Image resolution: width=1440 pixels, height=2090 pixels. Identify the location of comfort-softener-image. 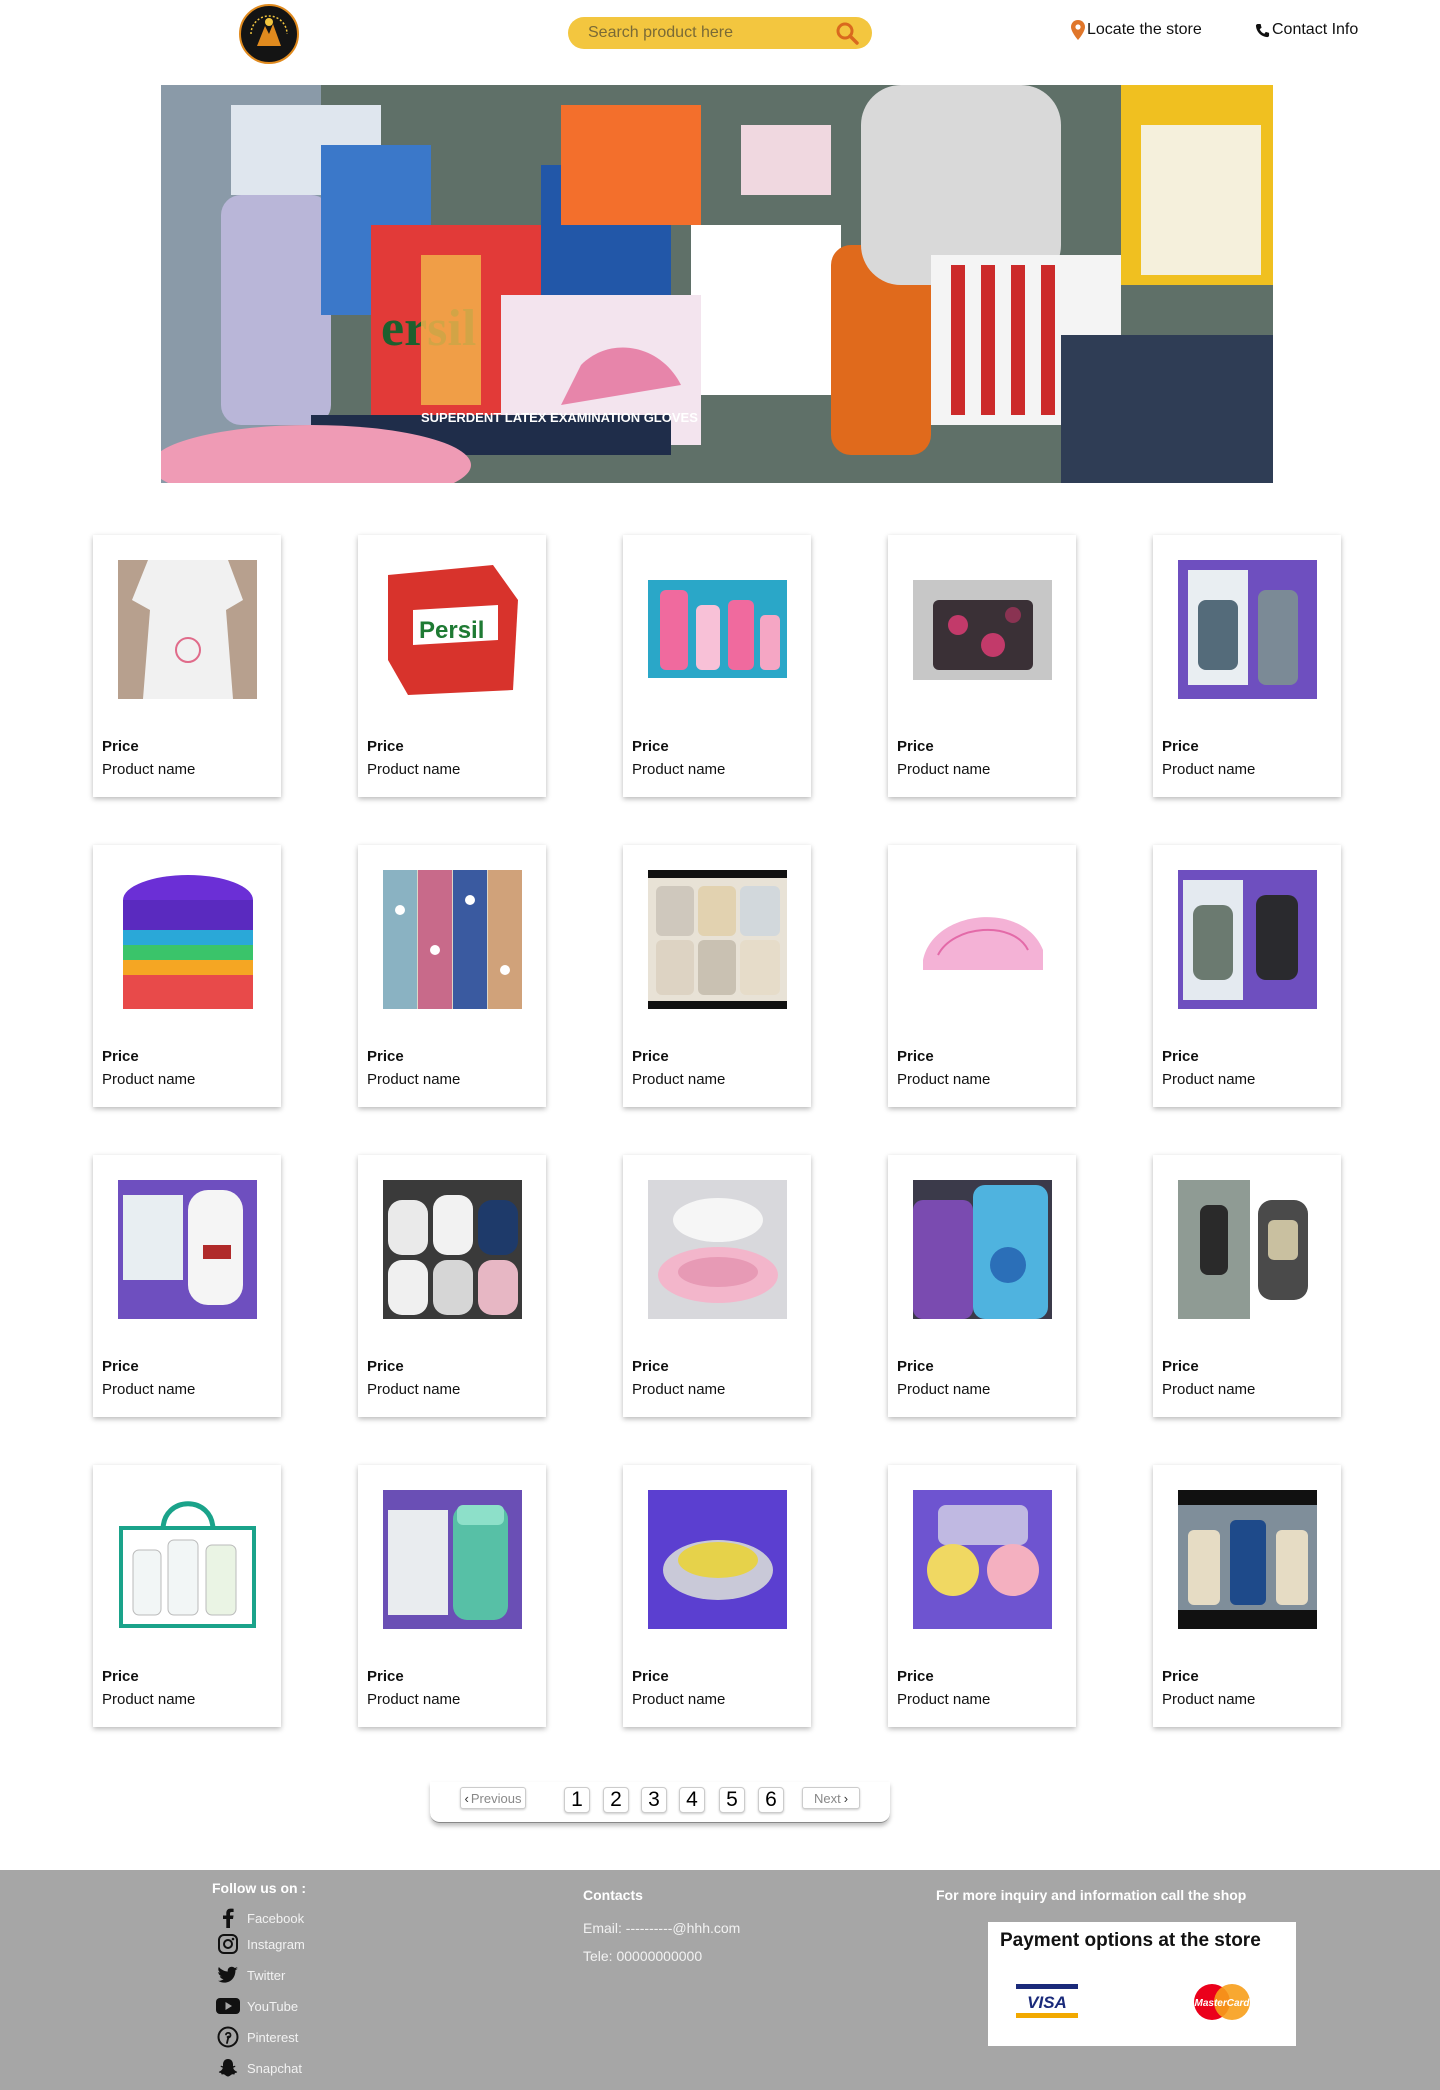
(982, 1249).